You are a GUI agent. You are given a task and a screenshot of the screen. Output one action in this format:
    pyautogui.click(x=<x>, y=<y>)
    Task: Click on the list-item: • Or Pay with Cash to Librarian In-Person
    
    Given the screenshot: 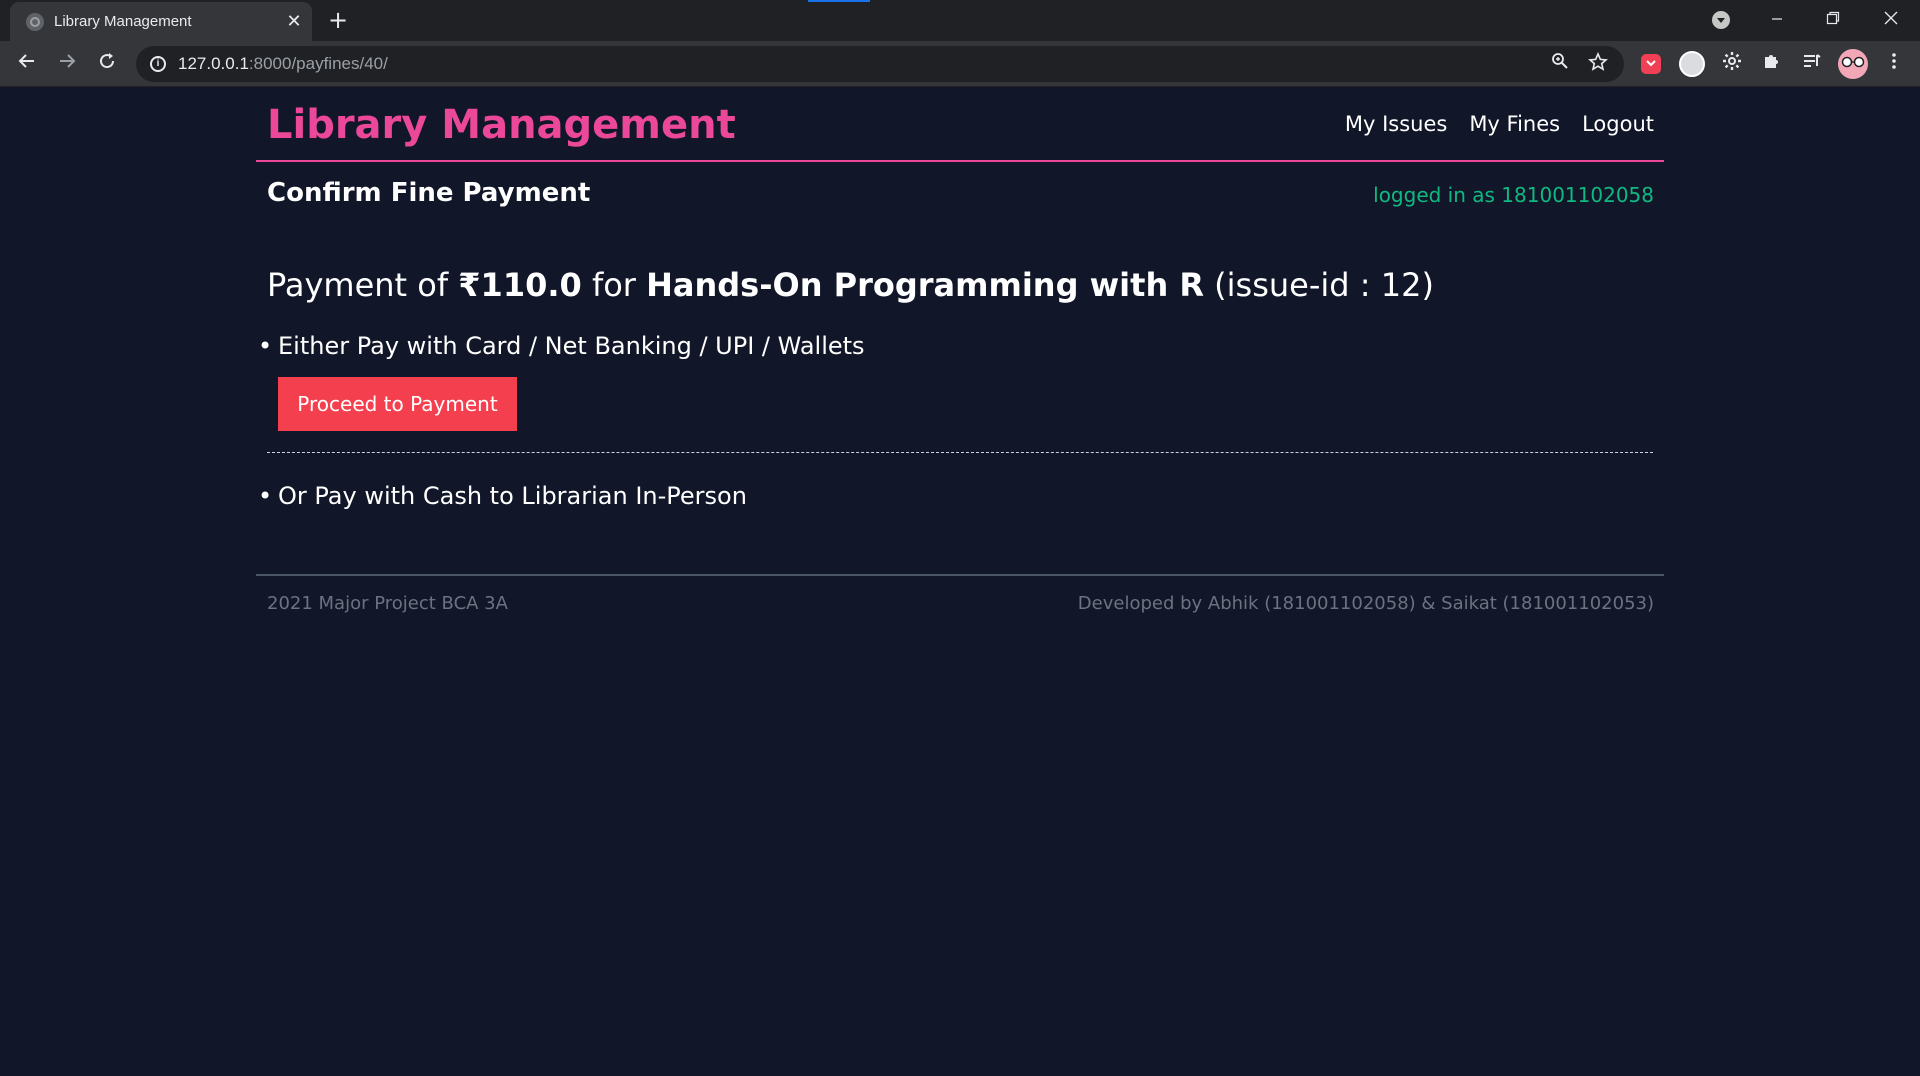 What is the action you would take?
    pyautogui.click(x=502, y=496)
    